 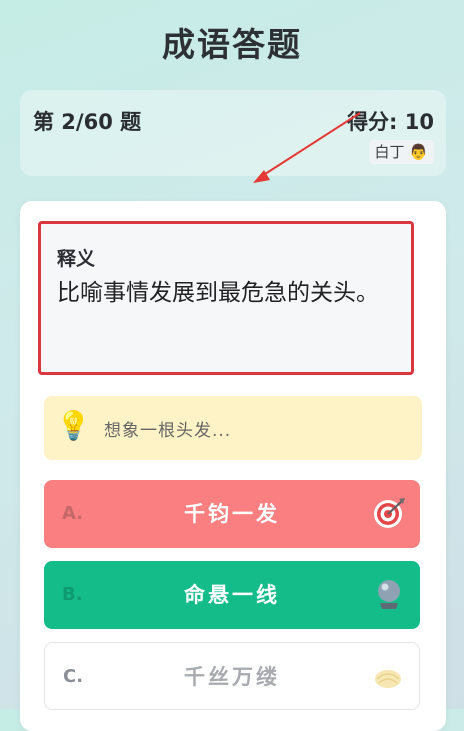 I want to click on option-a-button: A. 千钧一发, so click(x=232, y=514).